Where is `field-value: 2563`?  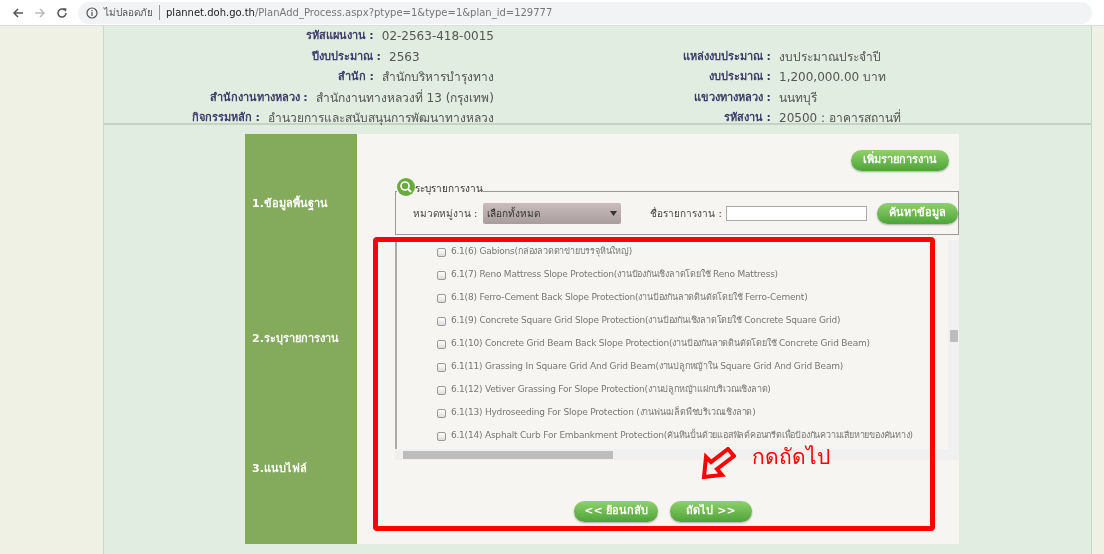
field-value: 2563 is located at coordinates (404, 57).